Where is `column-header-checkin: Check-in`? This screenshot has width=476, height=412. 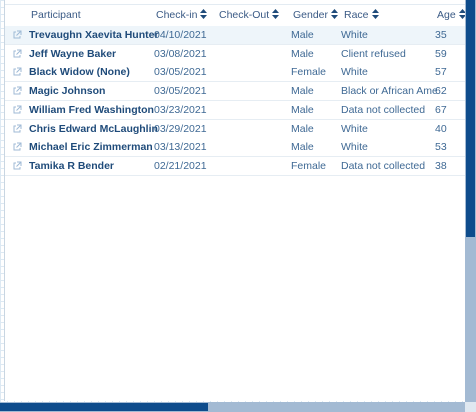
column-header-checkin: Check-in is located at coordinates (182, 15).